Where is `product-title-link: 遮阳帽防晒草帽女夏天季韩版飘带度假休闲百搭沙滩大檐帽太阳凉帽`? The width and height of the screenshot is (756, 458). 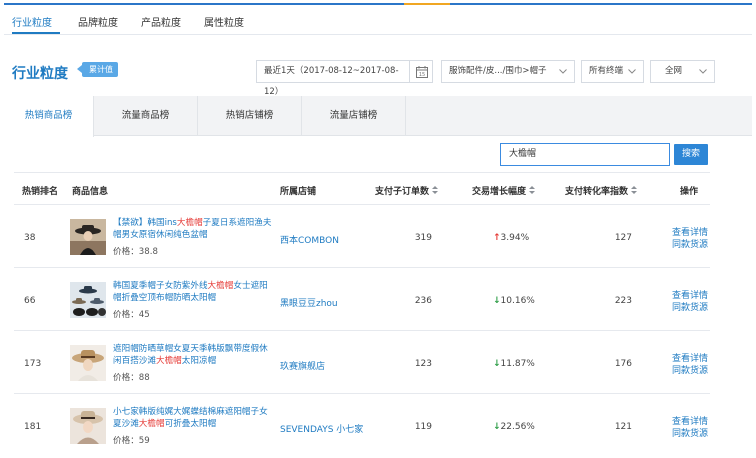
product-title-link: 遮阳帽防晒草帽女夏天季韩版飘带度假休闲百搭沙滩大檐帽太阳凉帽 is located at coordinates (193, 355).